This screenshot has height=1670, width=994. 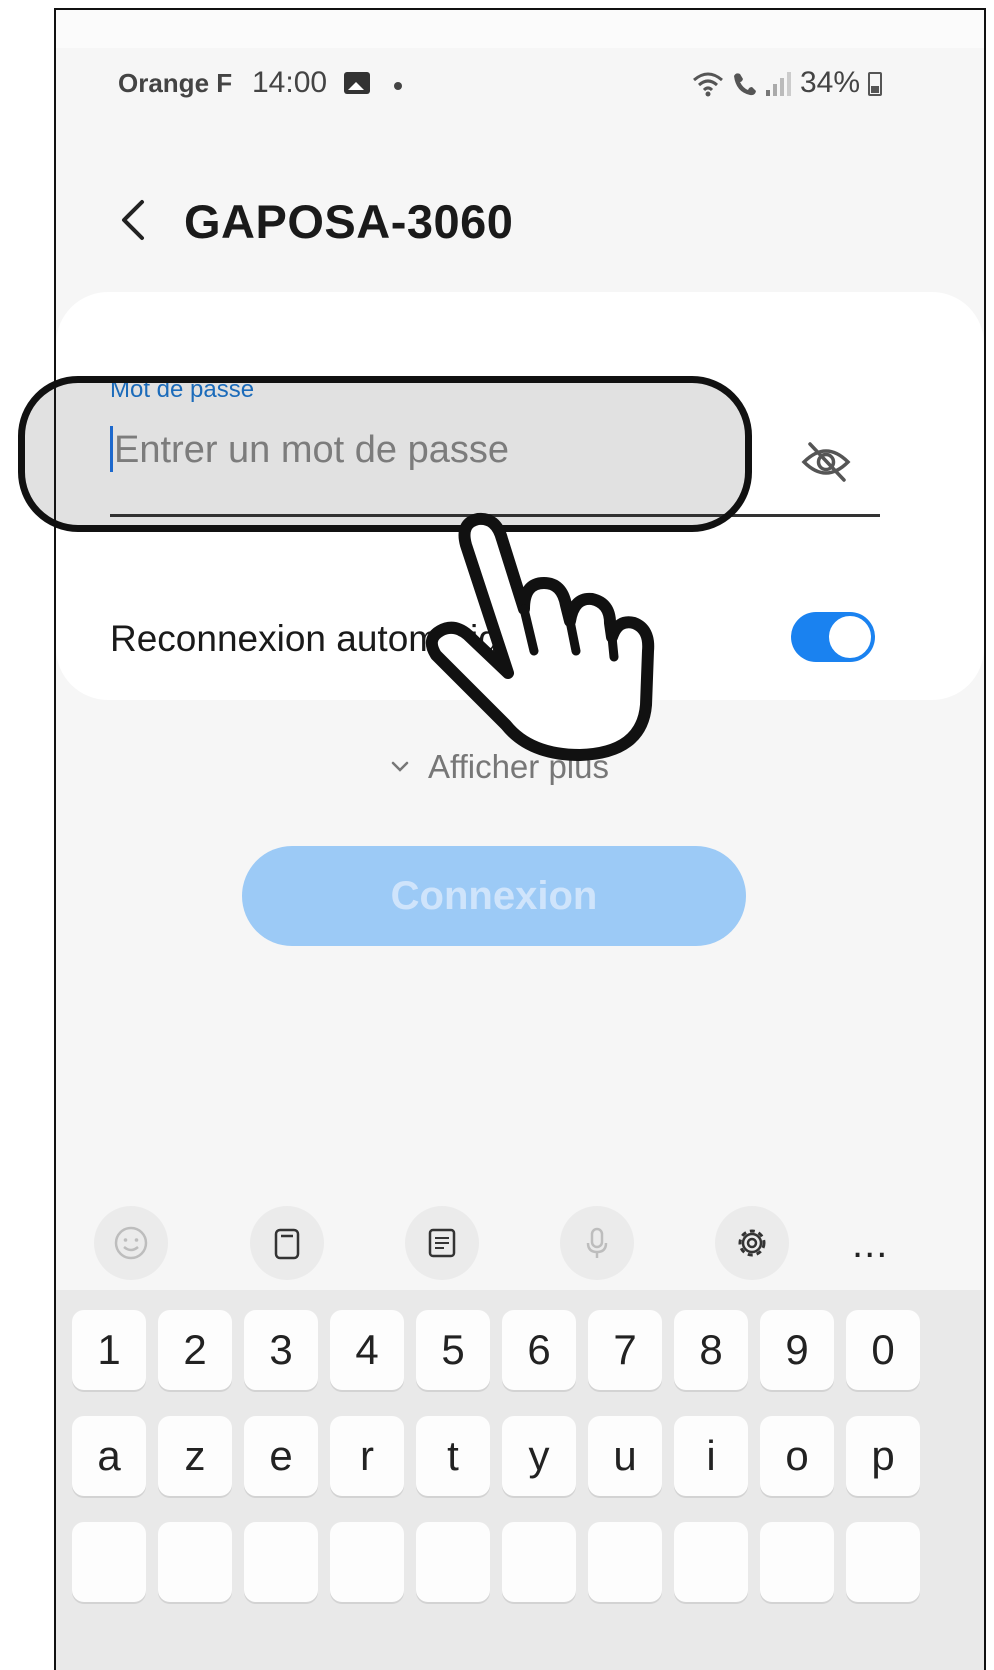 What do you see at coordinates (400, 766) in the screenshot?
I see `chevron-down-icon` at bounding box center [400, 766].